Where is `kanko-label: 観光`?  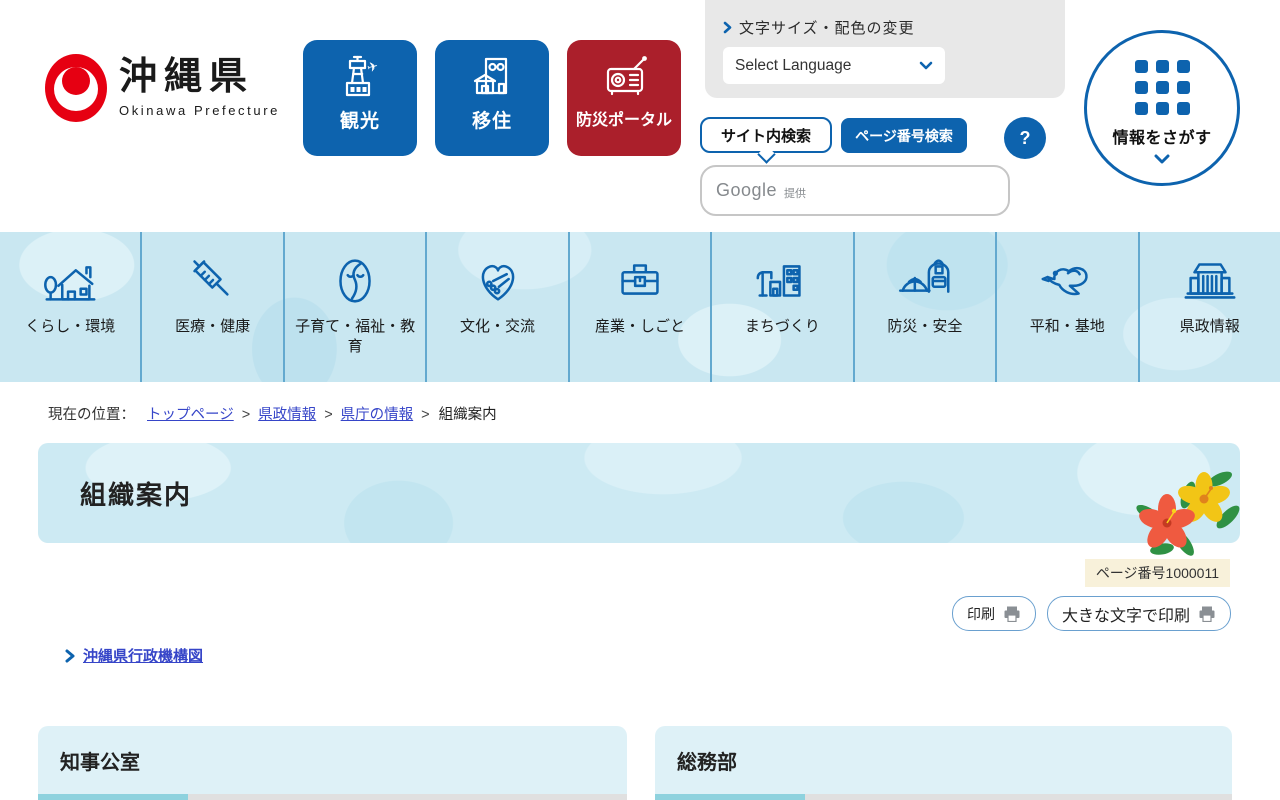 kanko-label: 観光 is located at coordinates (359, 121).